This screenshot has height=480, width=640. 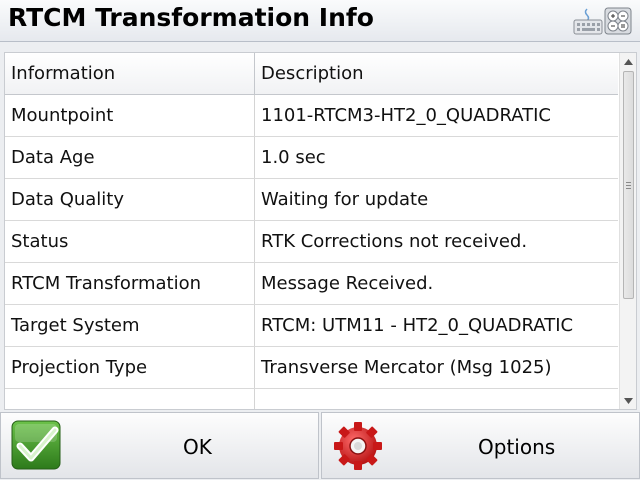 I want to click on table-row: Status RTK Corrections not received., so click(x=311, y=242).